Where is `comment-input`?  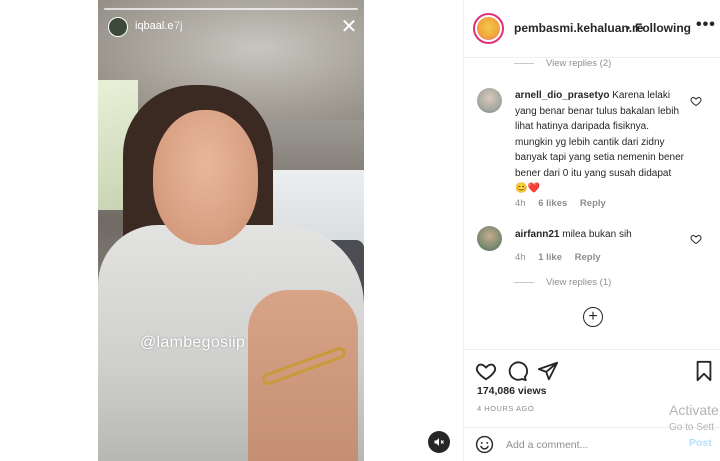 comment-input is located at coordinates (581, 445).